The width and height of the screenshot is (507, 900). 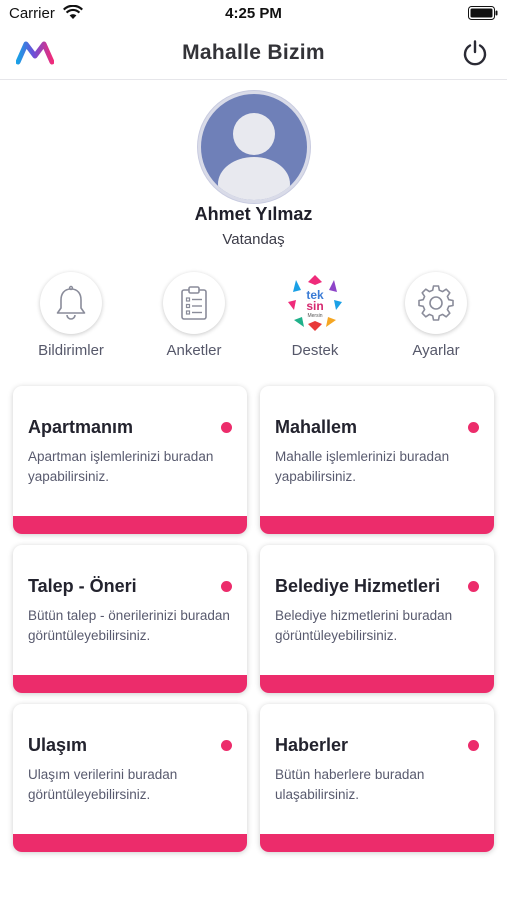 I want to click on card-title: Mahallem, so click(x=316, y=427).